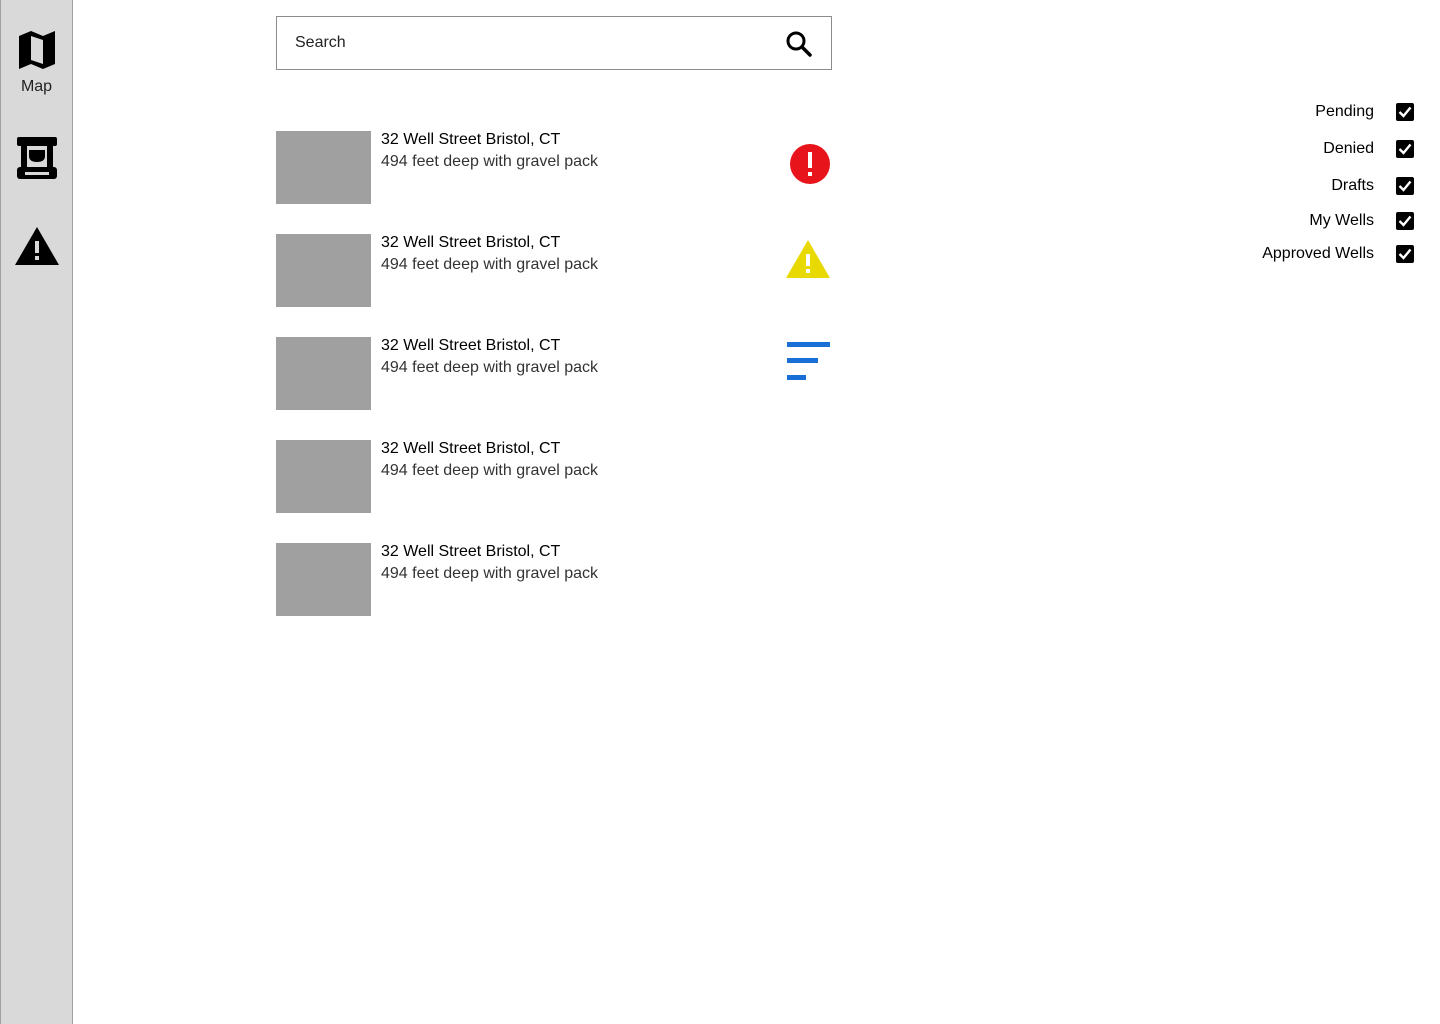 Image resolution: width=1440 pixels, height=1024 pixels. I want to click on filter-approved-wells: Approved Wells, so click(1338, 254).